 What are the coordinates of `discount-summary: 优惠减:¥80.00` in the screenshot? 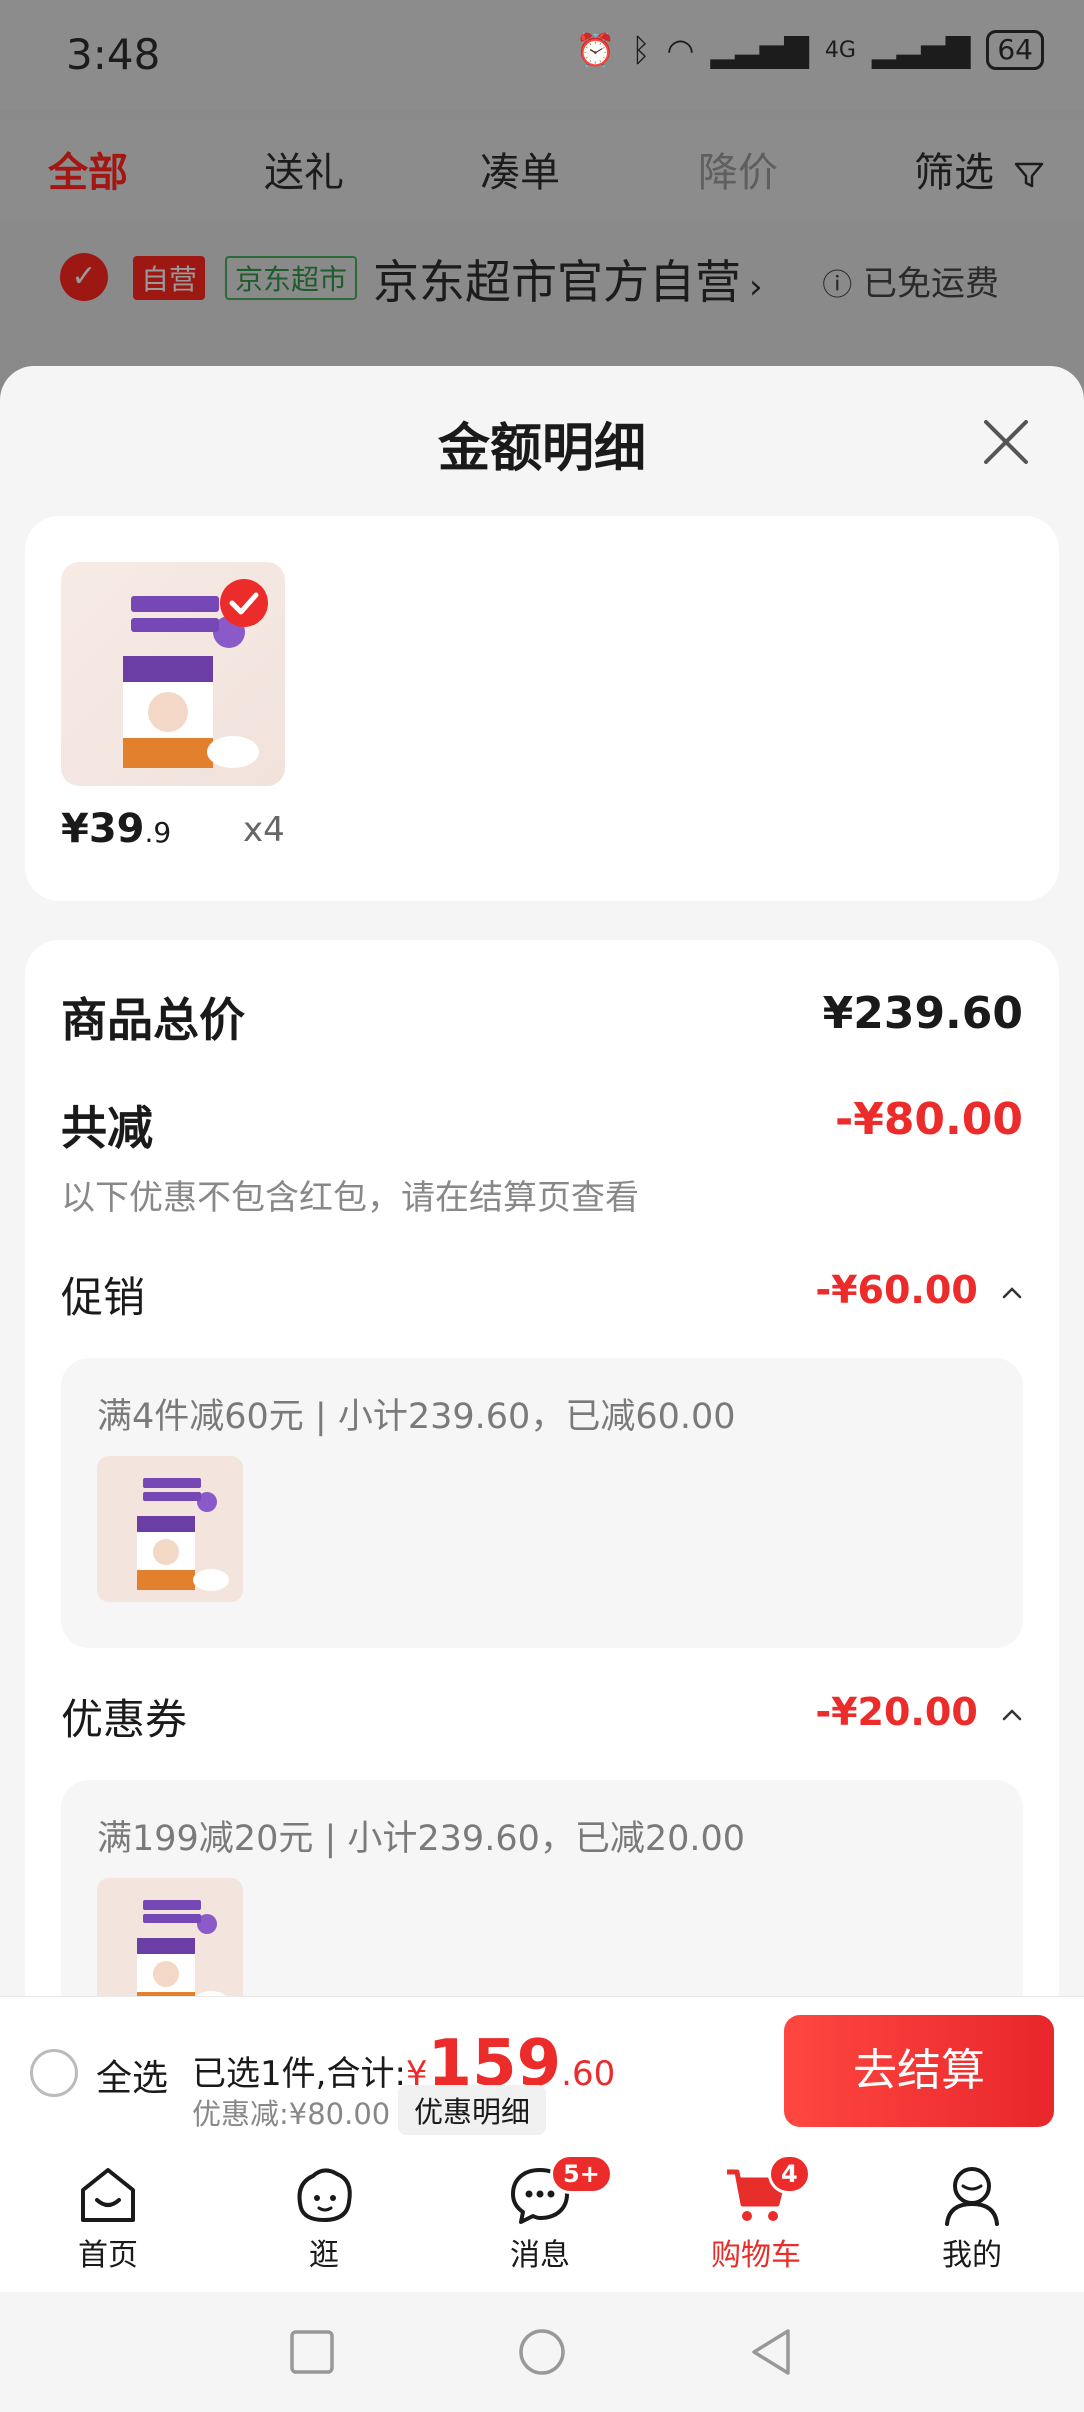 It's located at (291, 2114).